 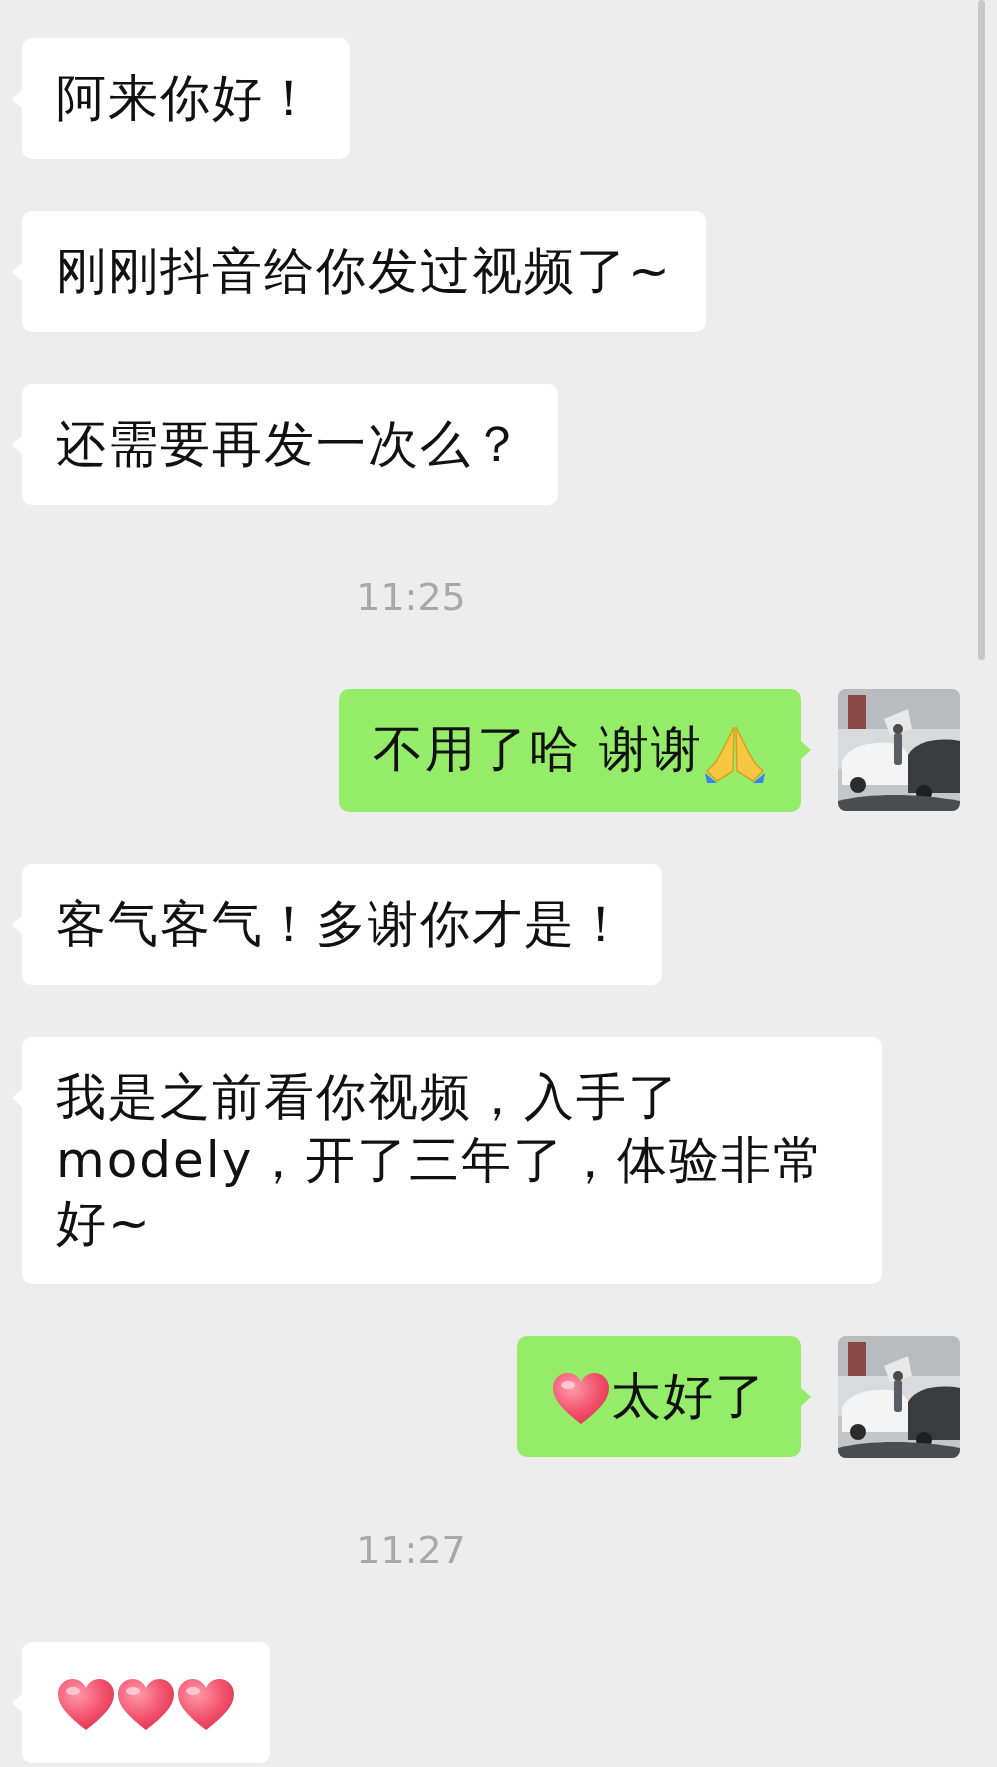 What do you see at coordinates (186, 98) in the screenshot?
I see `message-text: 阿来你好！` at bounding box center [186, 98].